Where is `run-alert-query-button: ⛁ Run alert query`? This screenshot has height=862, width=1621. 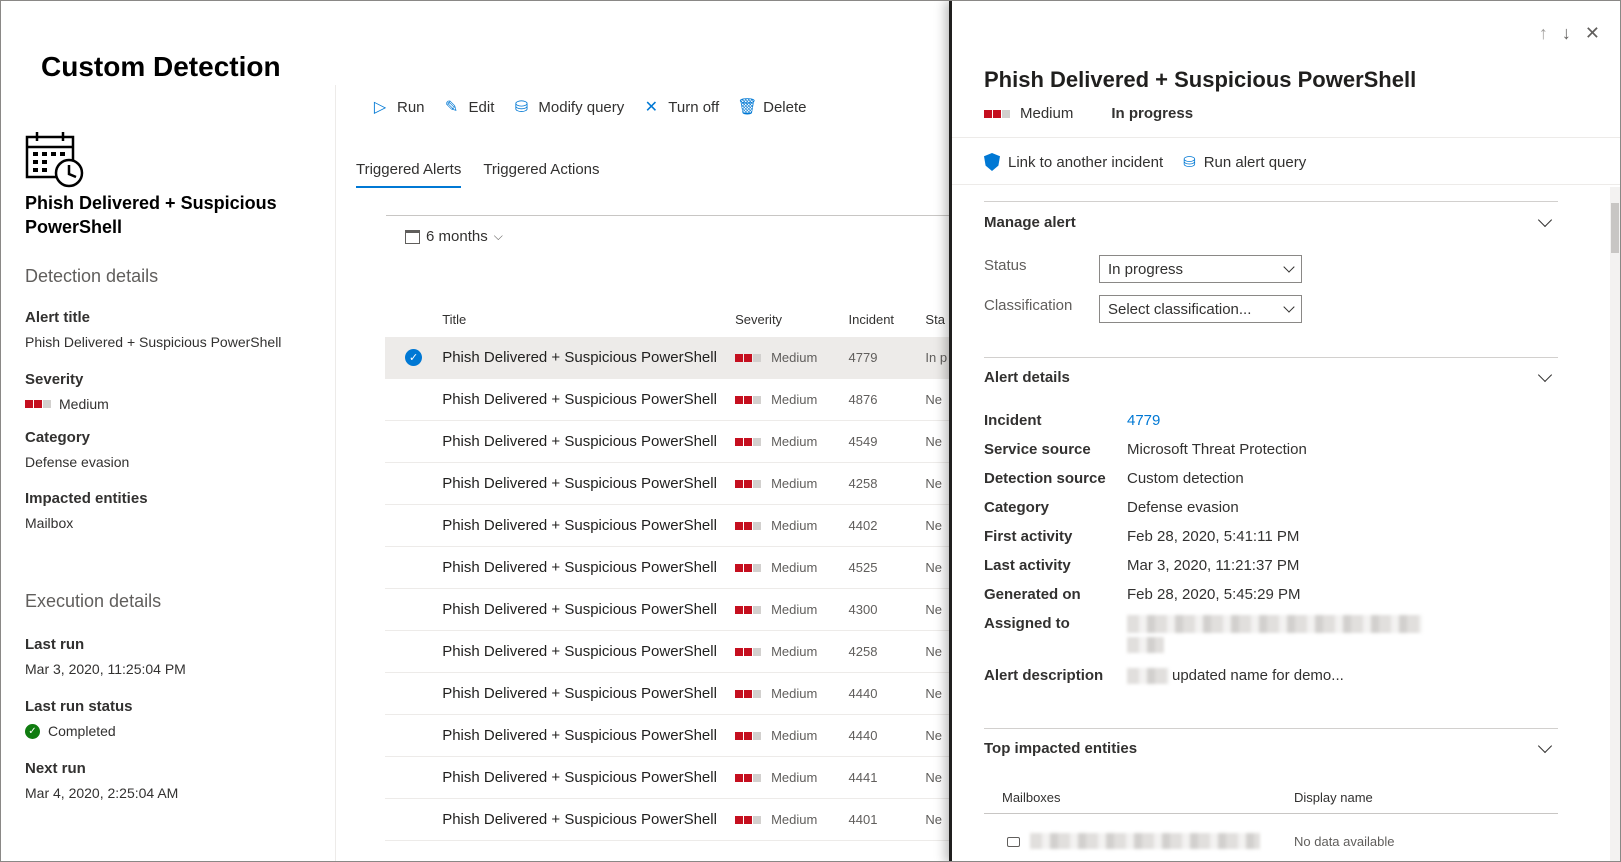 run-alert-query-button: ⛁ Run alert query is located at coordinates (1244, 162).